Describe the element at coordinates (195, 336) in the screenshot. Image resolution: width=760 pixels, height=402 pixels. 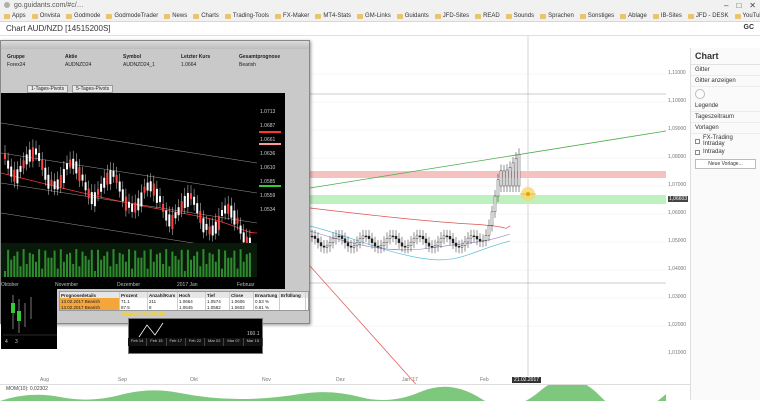
I see `secondary-chart-window: 160.1` at that location.